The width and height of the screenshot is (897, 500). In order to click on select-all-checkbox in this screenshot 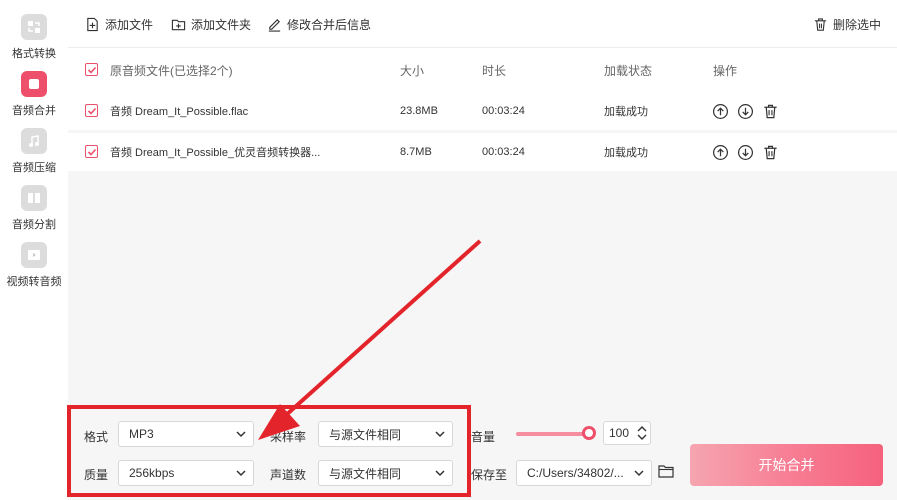, I will do `click(91, 69)`.